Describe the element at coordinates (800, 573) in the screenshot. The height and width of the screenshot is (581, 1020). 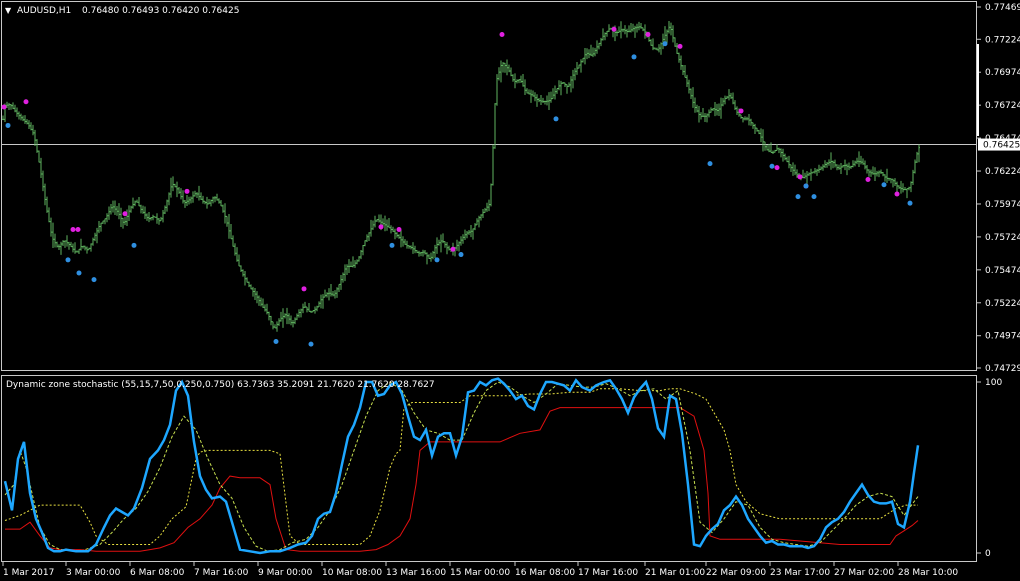
I see `time-axis-label: 23 Mar 17:00` at that location.